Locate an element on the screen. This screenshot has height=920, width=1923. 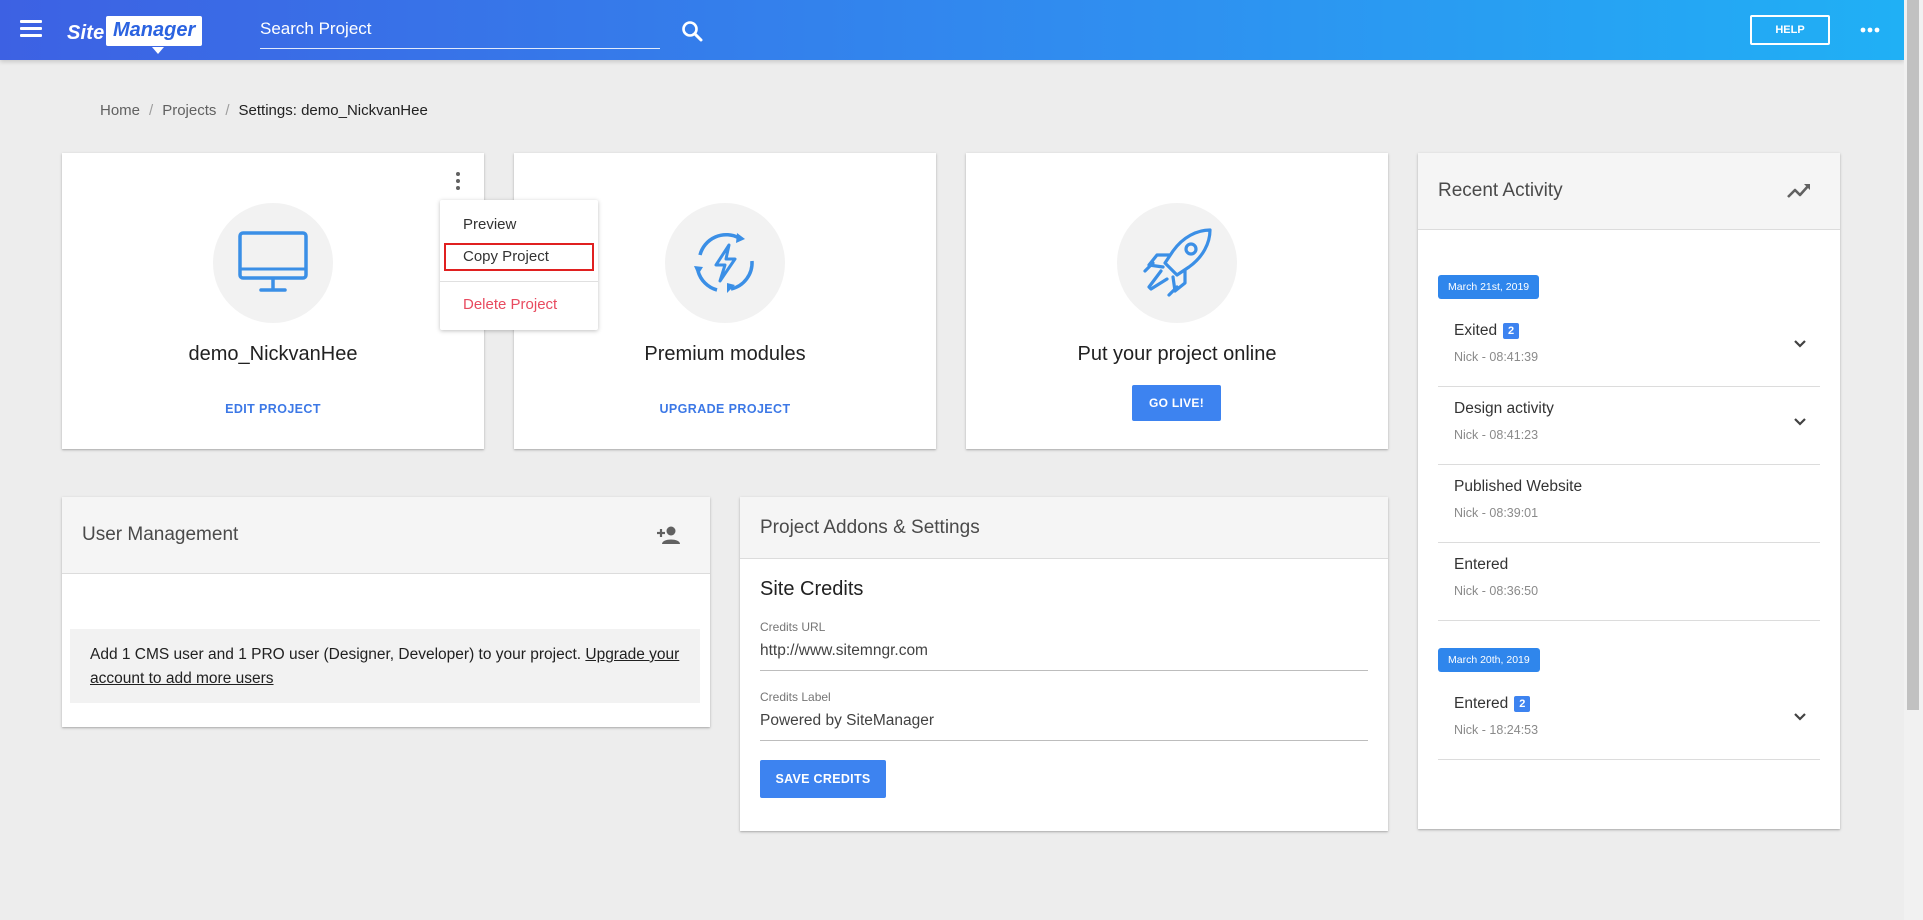
energy-cycle-icon is located at coordinates (724, 263).